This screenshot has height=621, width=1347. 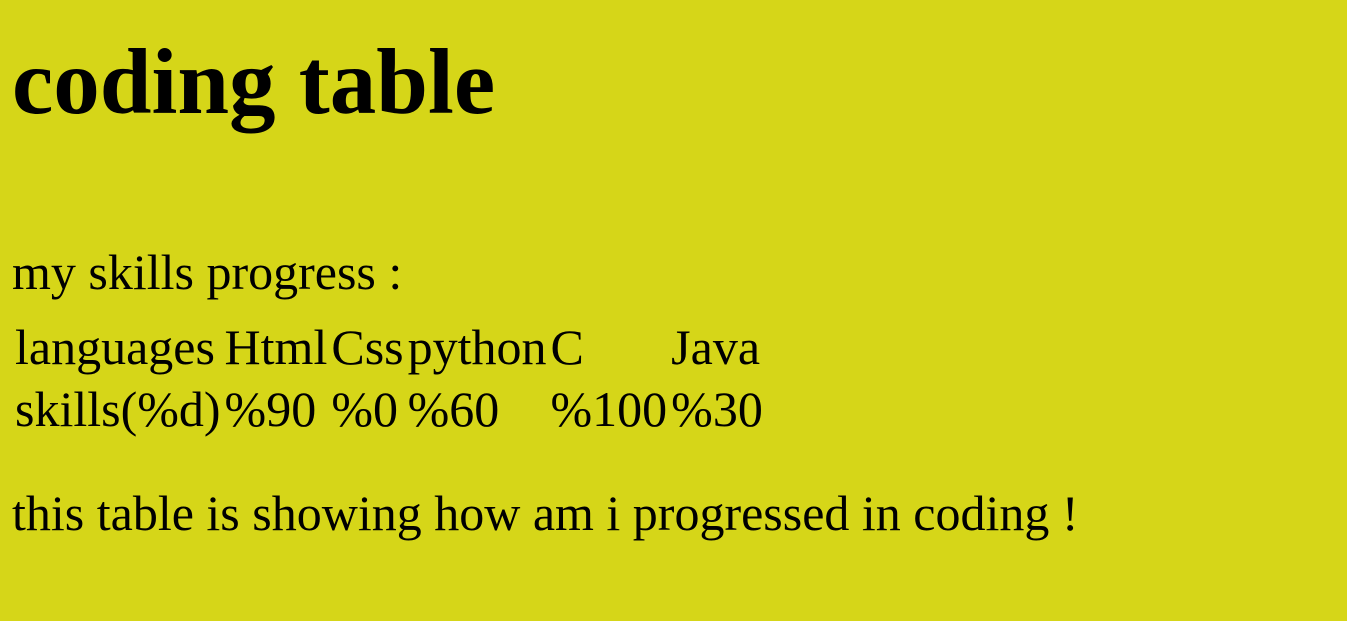 What do you see at coordinates (207, 272) in the screenshot?
I see `table-caption: my skills progress :` at bounding box center [207, 272].